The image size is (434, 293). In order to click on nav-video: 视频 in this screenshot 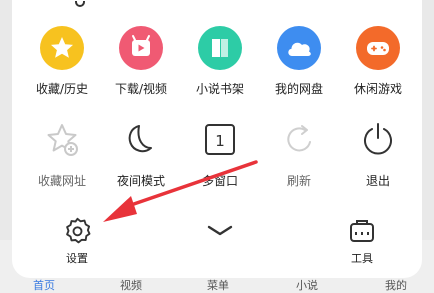, I will do `click(131, 286)`.